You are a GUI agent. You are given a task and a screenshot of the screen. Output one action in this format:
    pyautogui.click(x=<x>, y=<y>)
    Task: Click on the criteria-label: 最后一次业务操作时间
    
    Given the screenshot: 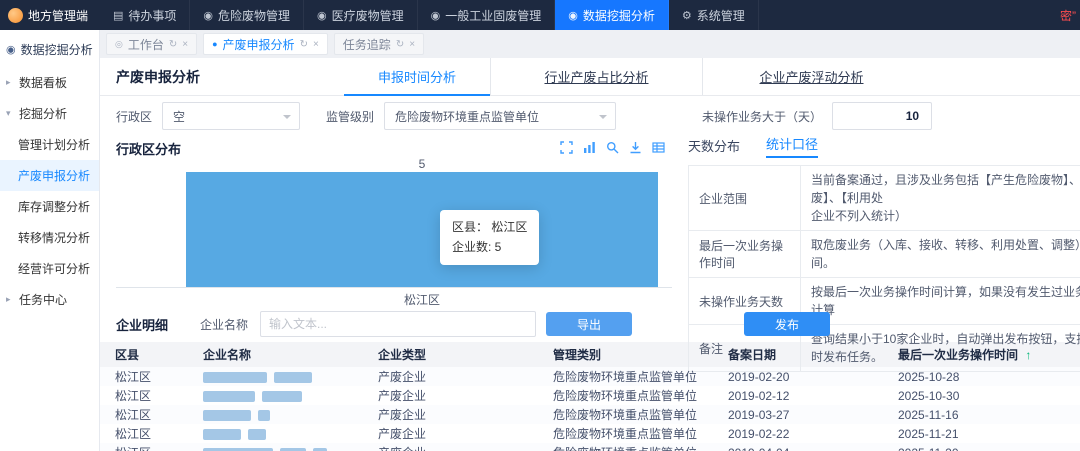 What is the action you would take?
    pyautogui.click(x=744, y=254)
    